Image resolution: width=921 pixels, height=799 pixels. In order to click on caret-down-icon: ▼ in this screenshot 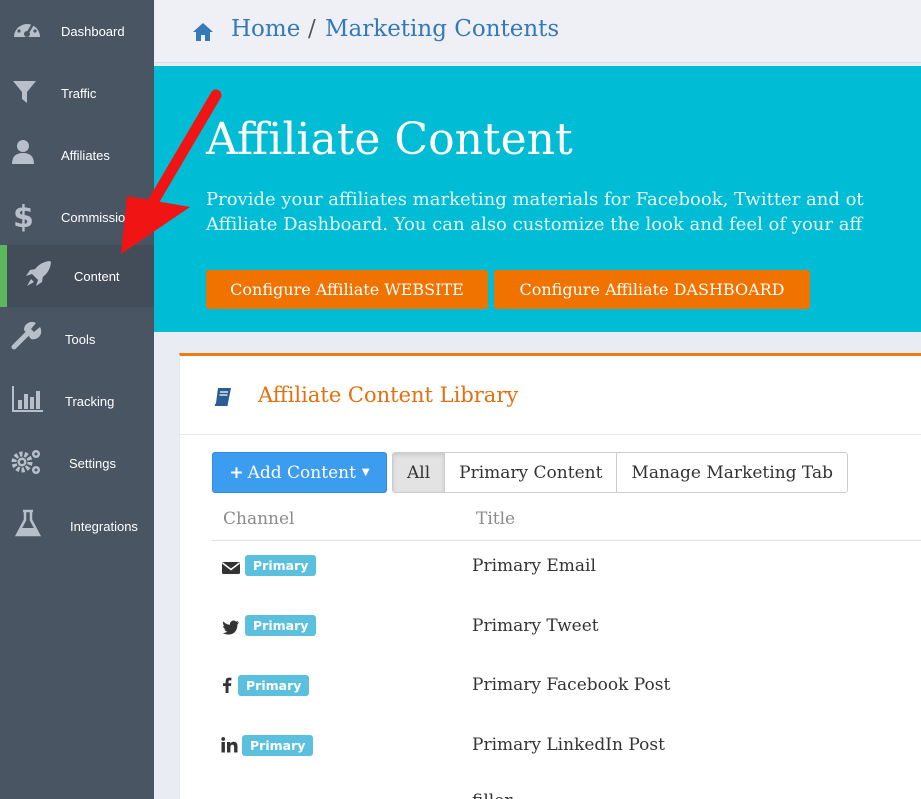, I will do `click(365, 472)`.